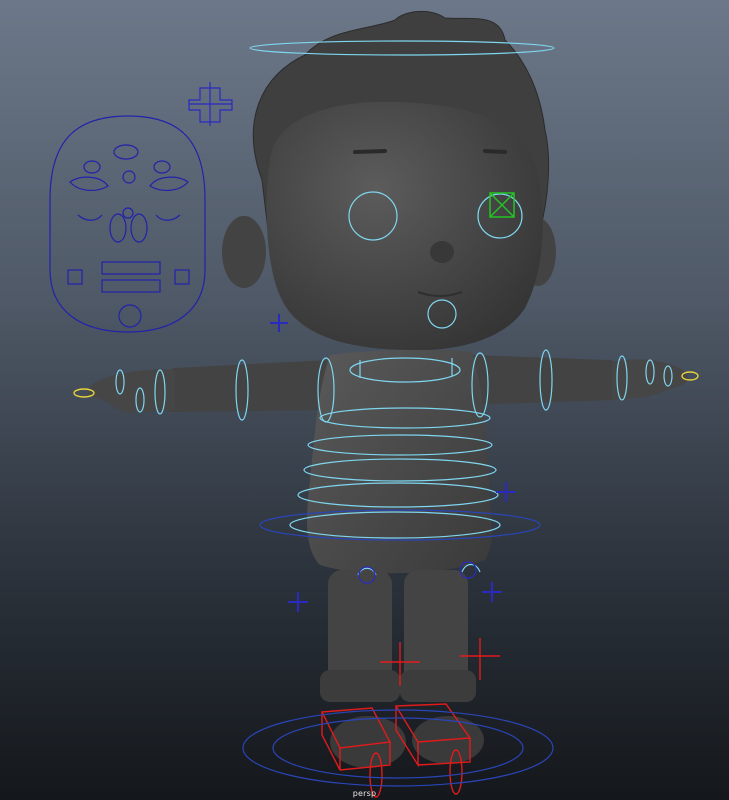 The height and width of the screenshot is (800, 729). Describe the element at coordinates (506, 492) in the screenshot. I see `pivot-cross-right-hip` at that location.